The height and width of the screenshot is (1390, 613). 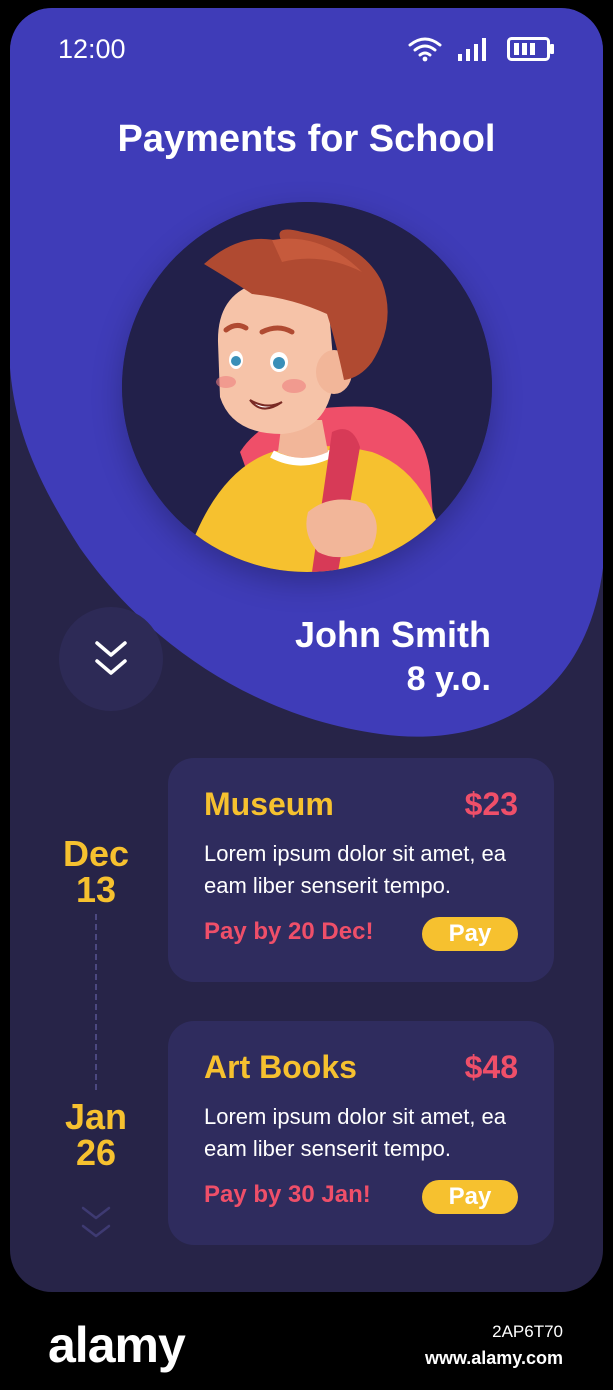 I want to click on payment-price: $23, so click(x=491, y=804).